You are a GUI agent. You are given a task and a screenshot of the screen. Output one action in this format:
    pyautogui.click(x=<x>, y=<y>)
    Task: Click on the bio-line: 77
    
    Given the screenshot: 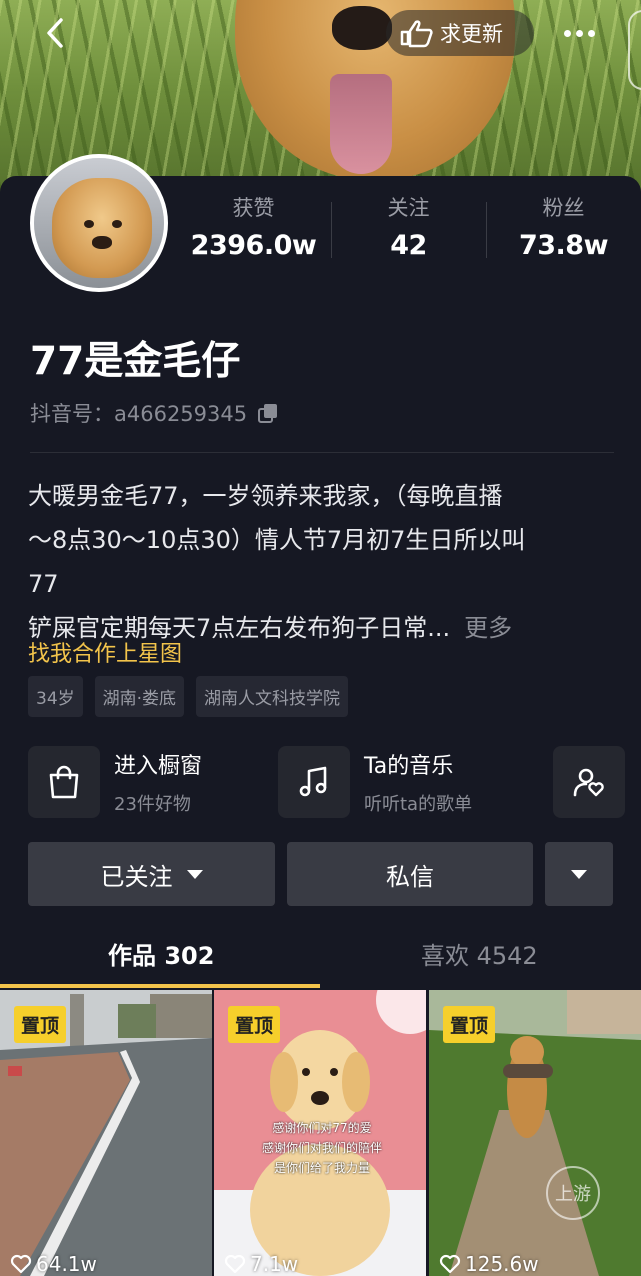 What is the action you would take?
    pyautogui.click(x=43, y=584)
    